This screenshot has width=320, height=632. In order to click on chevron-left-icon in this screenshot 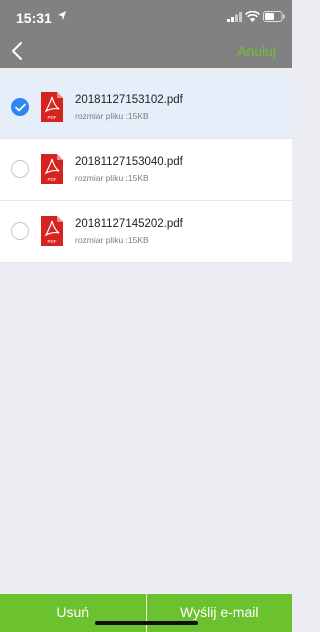, I will do `click(18, 51)`.